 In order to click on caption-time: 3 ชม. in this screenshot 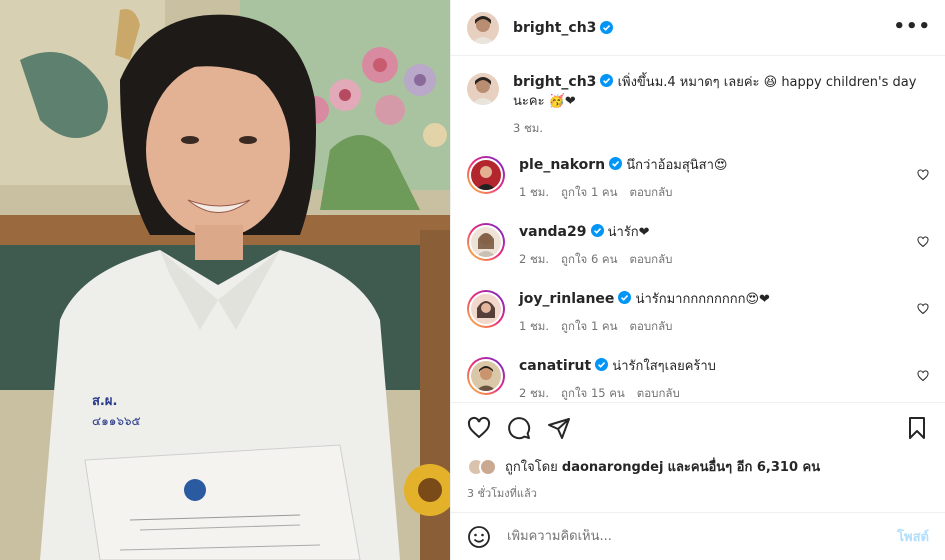, I will do `click(528, 128)`.